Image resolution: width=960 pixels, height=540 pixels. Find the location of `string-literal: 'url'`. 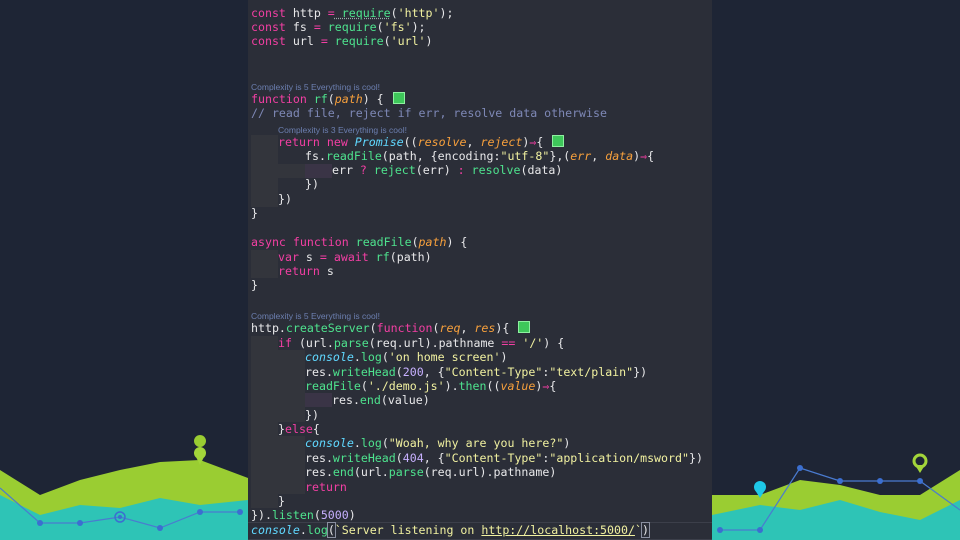

string-literal: 'url' is located at coordinates (408, 41).